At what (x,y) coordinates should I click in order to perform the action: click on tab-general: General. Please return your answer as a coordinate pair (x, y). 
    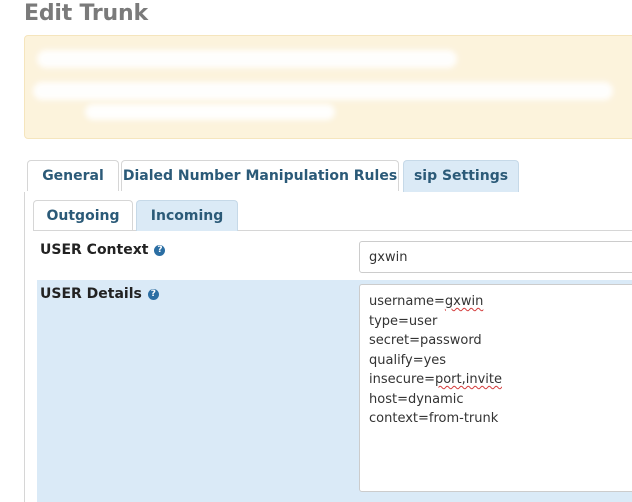
    Looking at the image, I should click on (73, 175).